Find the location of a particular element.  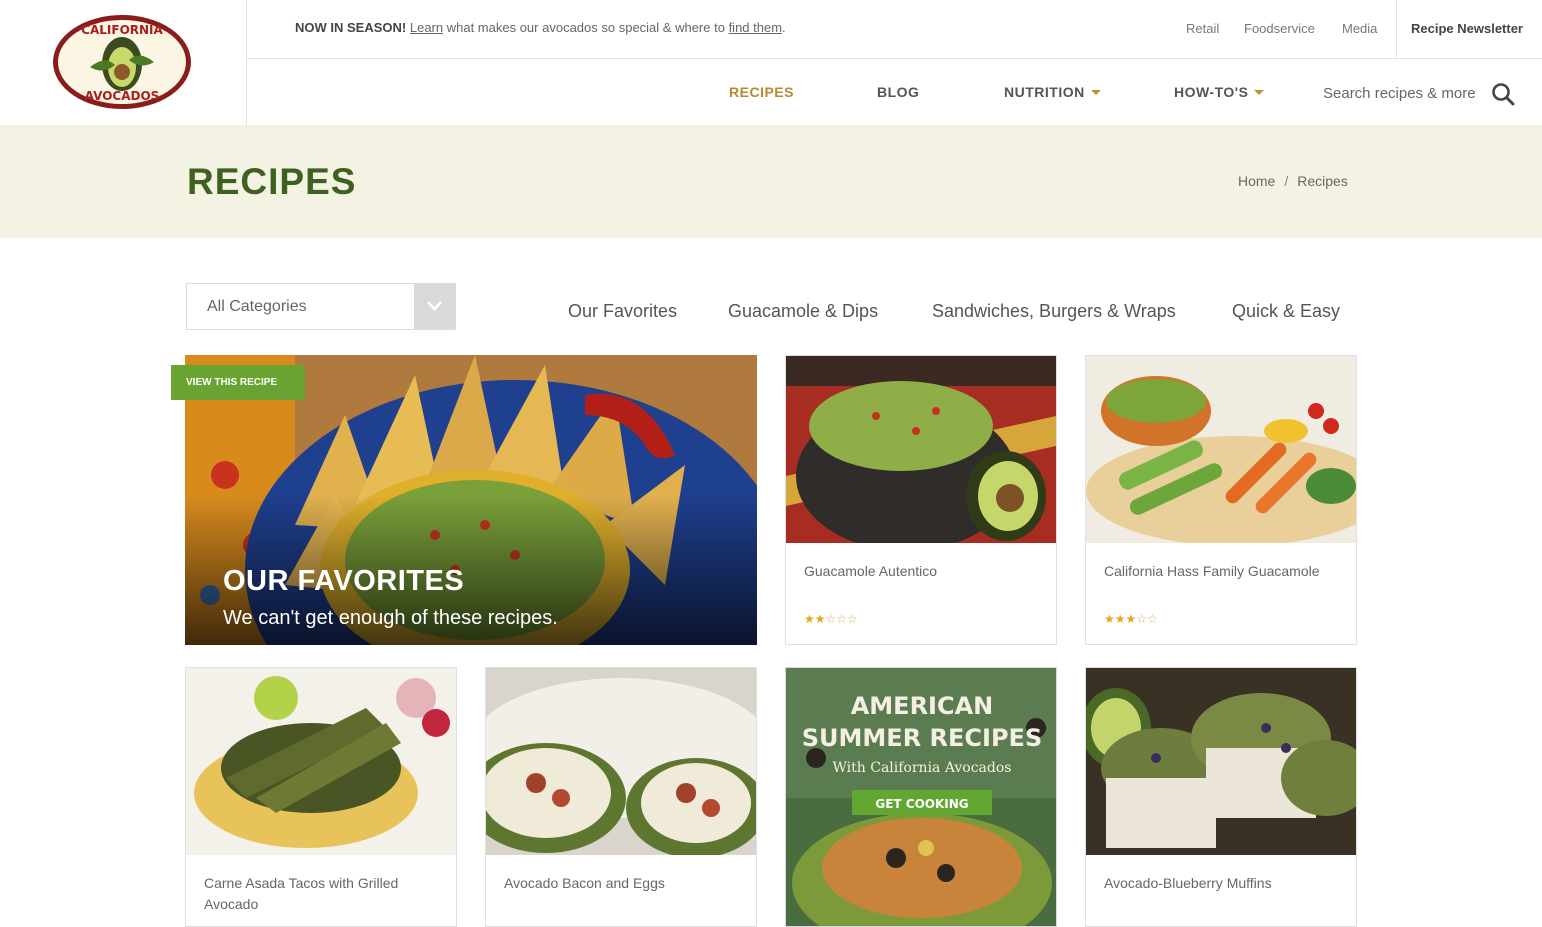

svg-text: AMERICAN is located at coordinates (922, 706).